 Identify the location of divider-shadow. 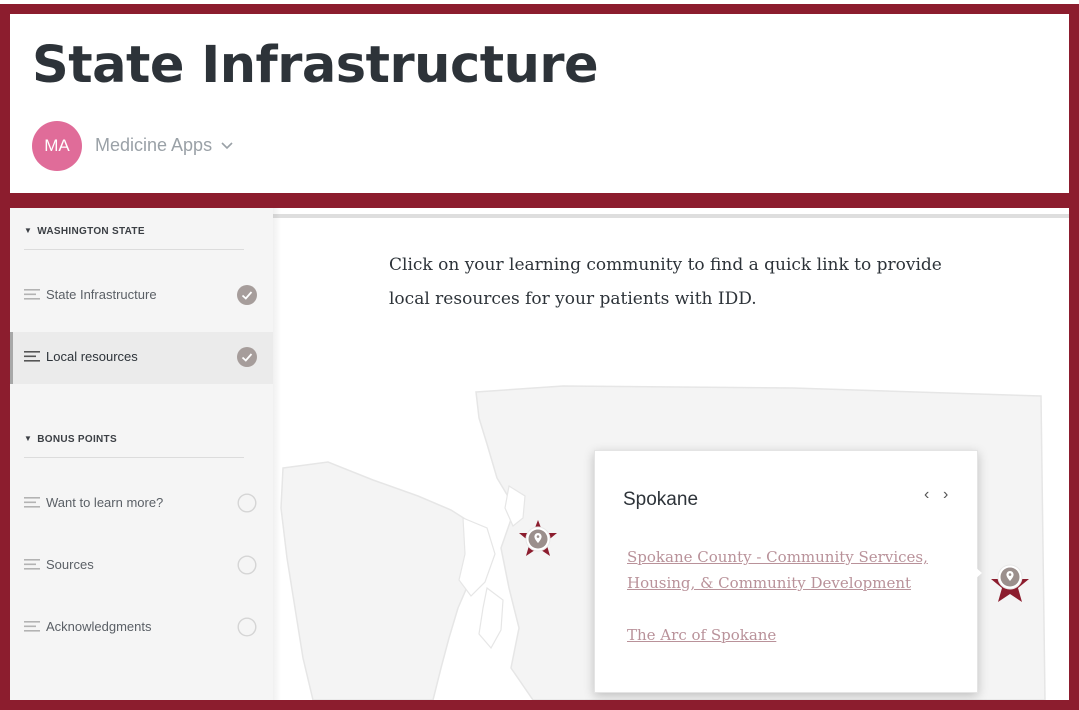
(277, 454).